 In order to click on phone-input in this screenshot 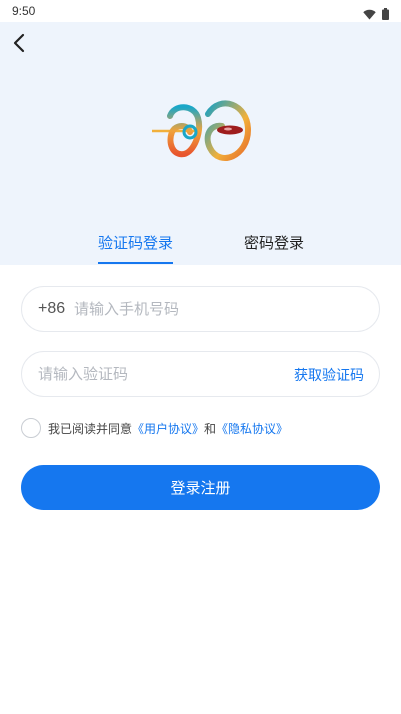, I will do `click(219, 309)`.